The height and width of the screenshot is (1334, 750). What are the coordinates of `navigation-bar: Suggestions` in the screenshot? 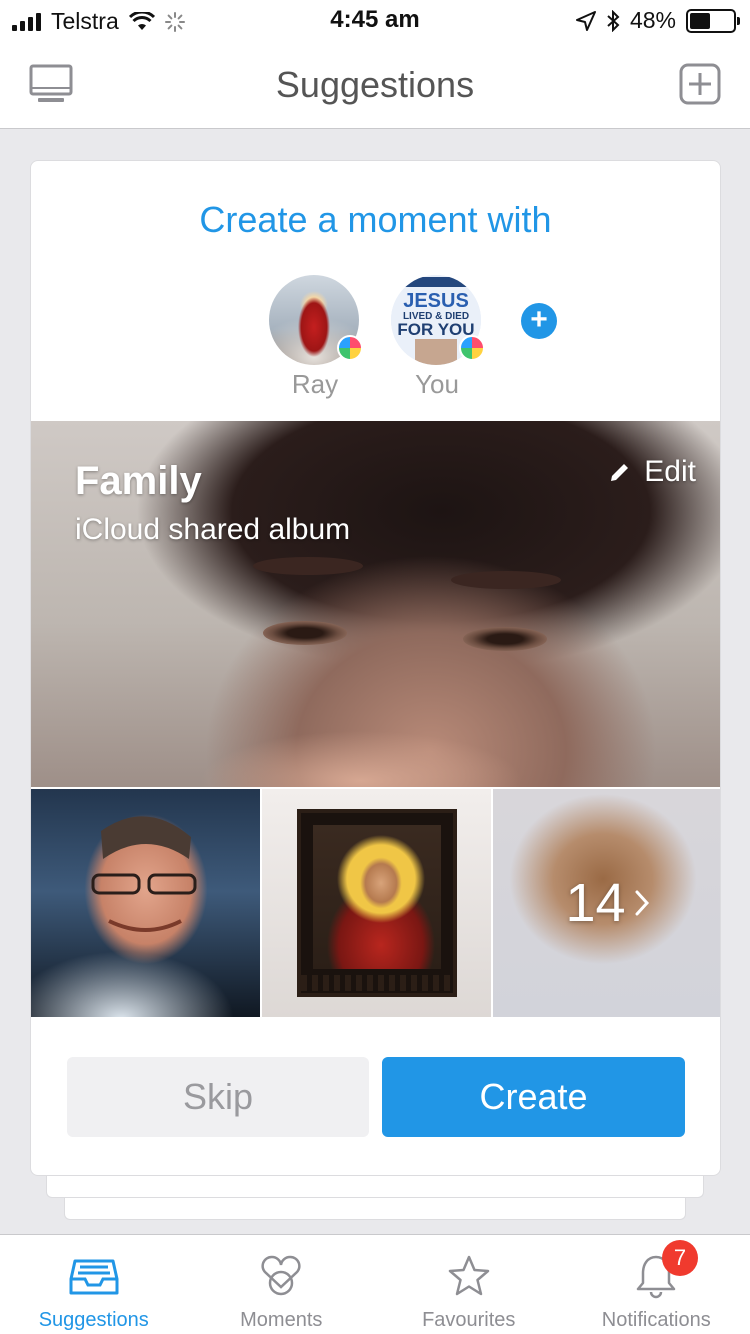 It's located at (375, 84).